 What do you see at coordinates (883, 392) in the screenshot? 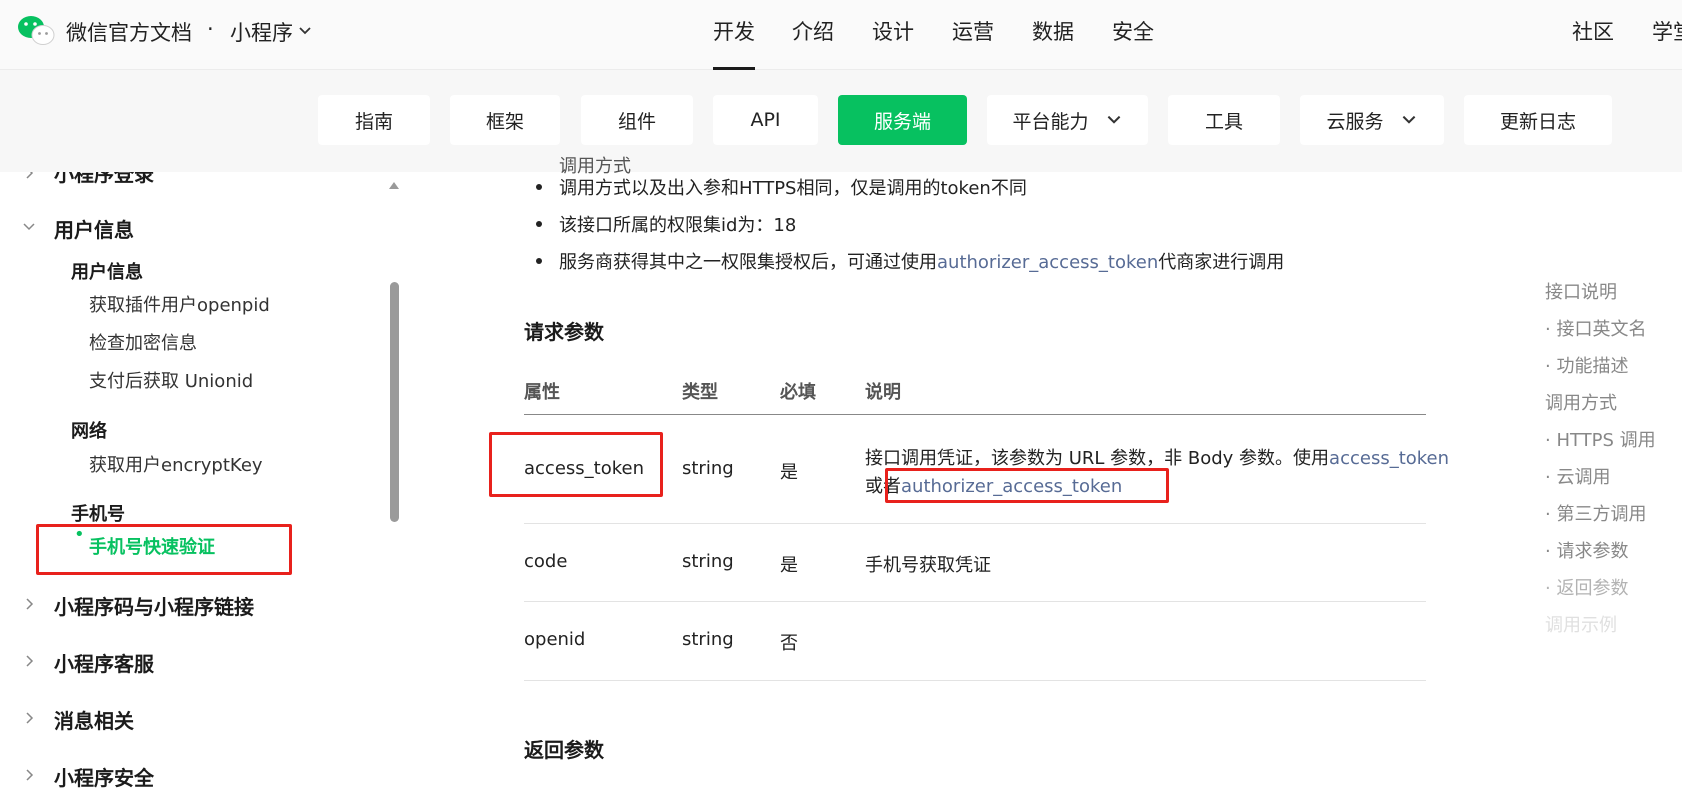
I see `column-header-description: 说明` at bounding box center [883, 392].